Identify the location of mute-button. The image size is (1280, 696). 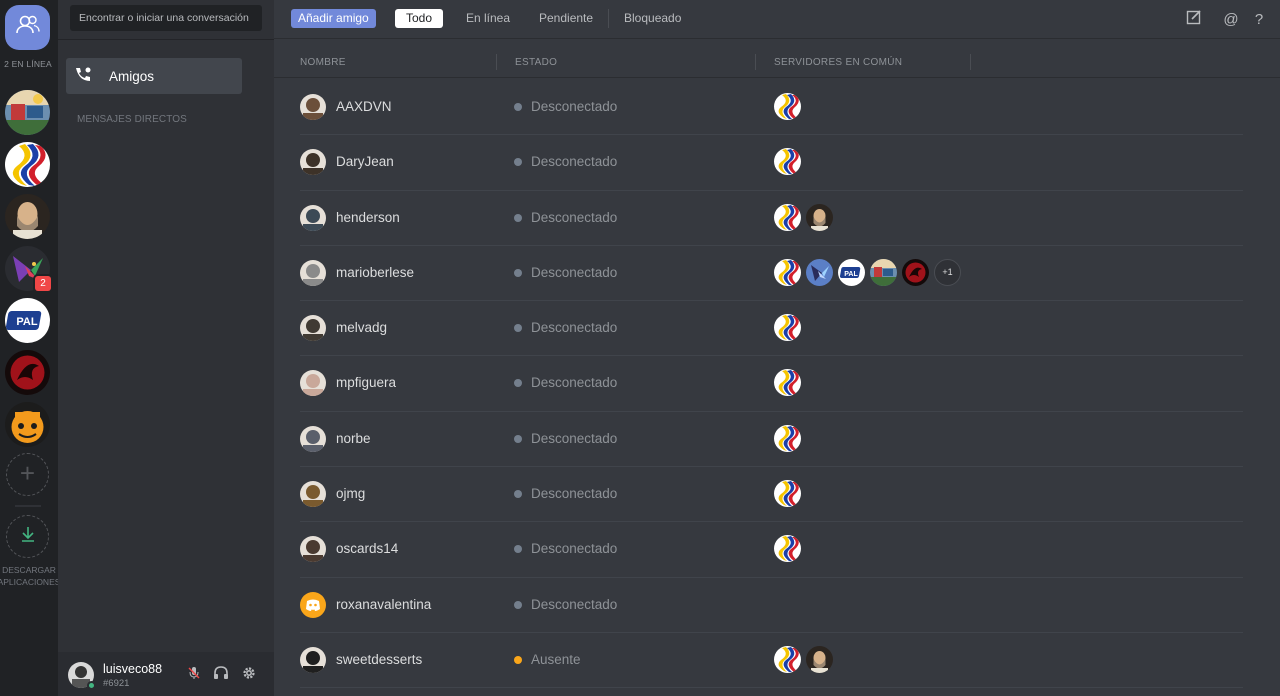
(194, 675).